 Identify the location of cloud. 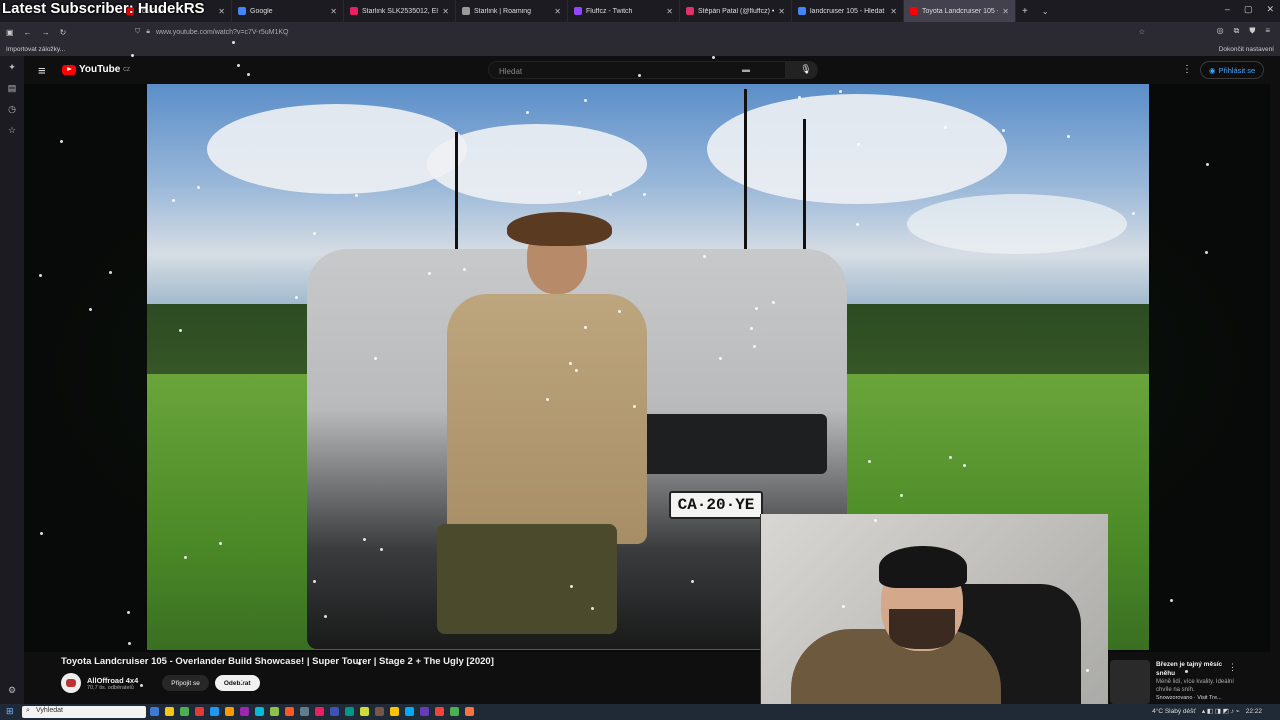
(857, 149).